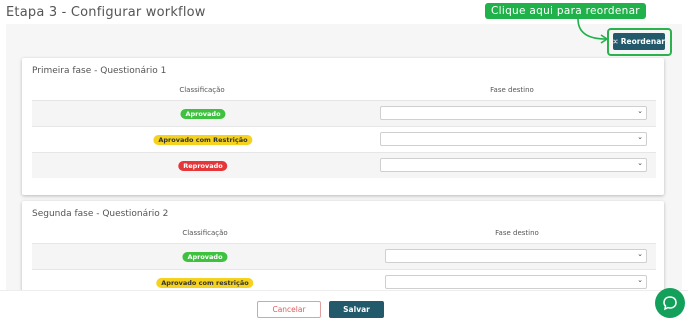  I want to click on status-badge: Aprovado com Restrição, so click(203, 140).